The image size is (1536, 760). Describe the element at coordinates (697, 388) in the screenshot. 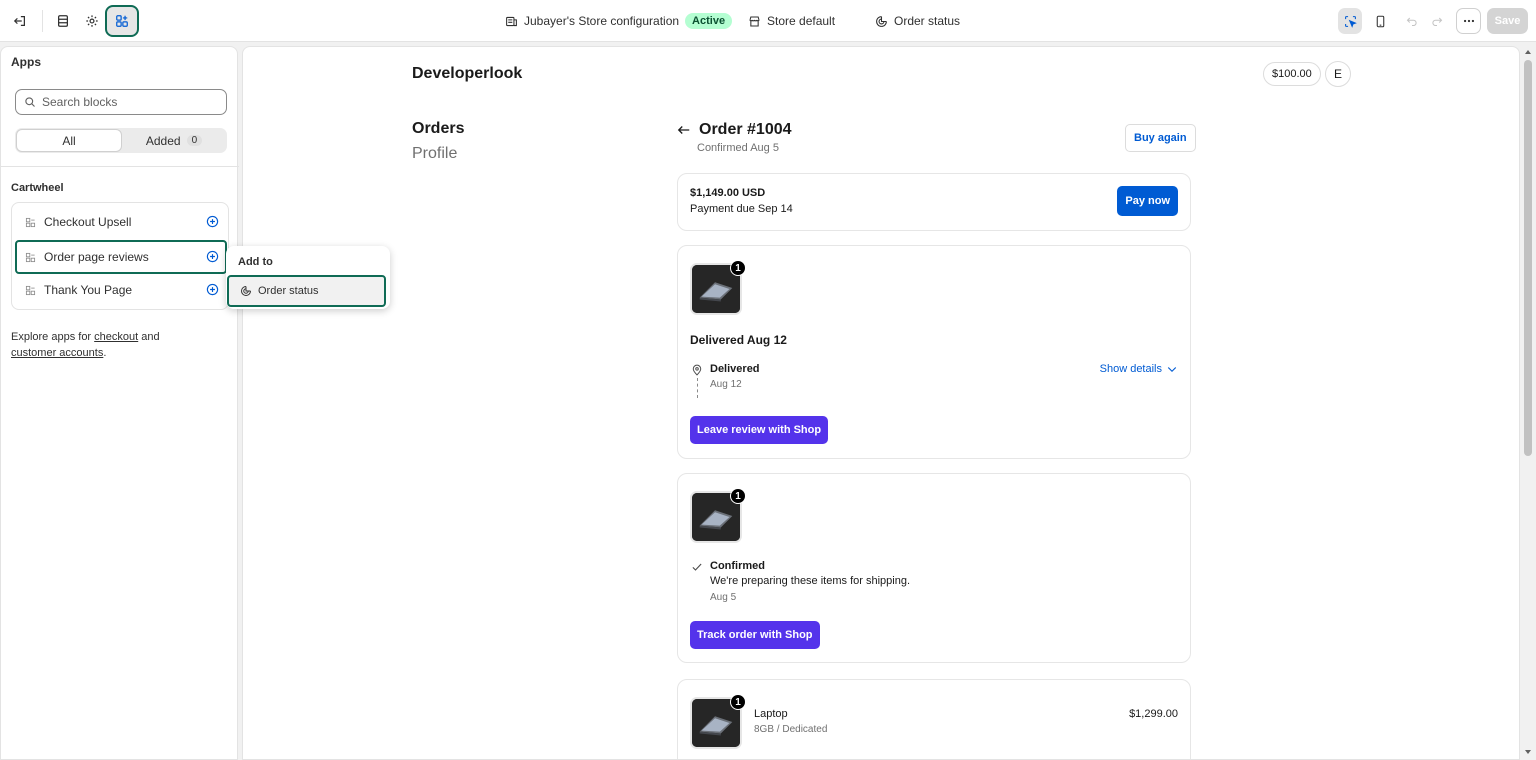

I see `timeline-line` at that location.